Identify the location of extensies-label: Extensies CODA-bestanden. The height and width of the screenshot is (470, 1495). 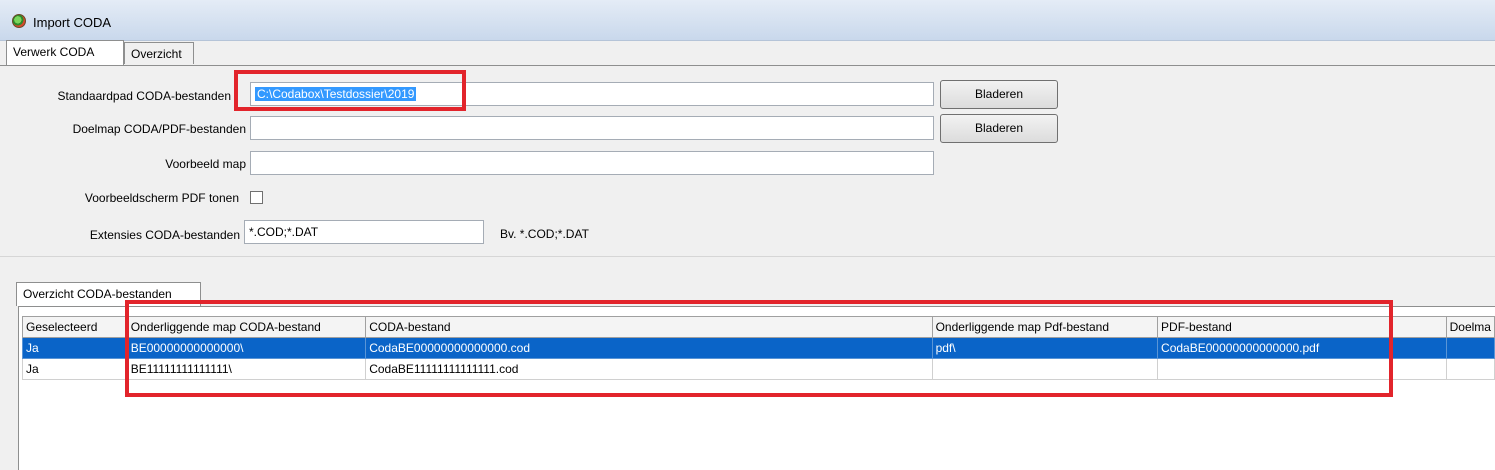
(164, 235).